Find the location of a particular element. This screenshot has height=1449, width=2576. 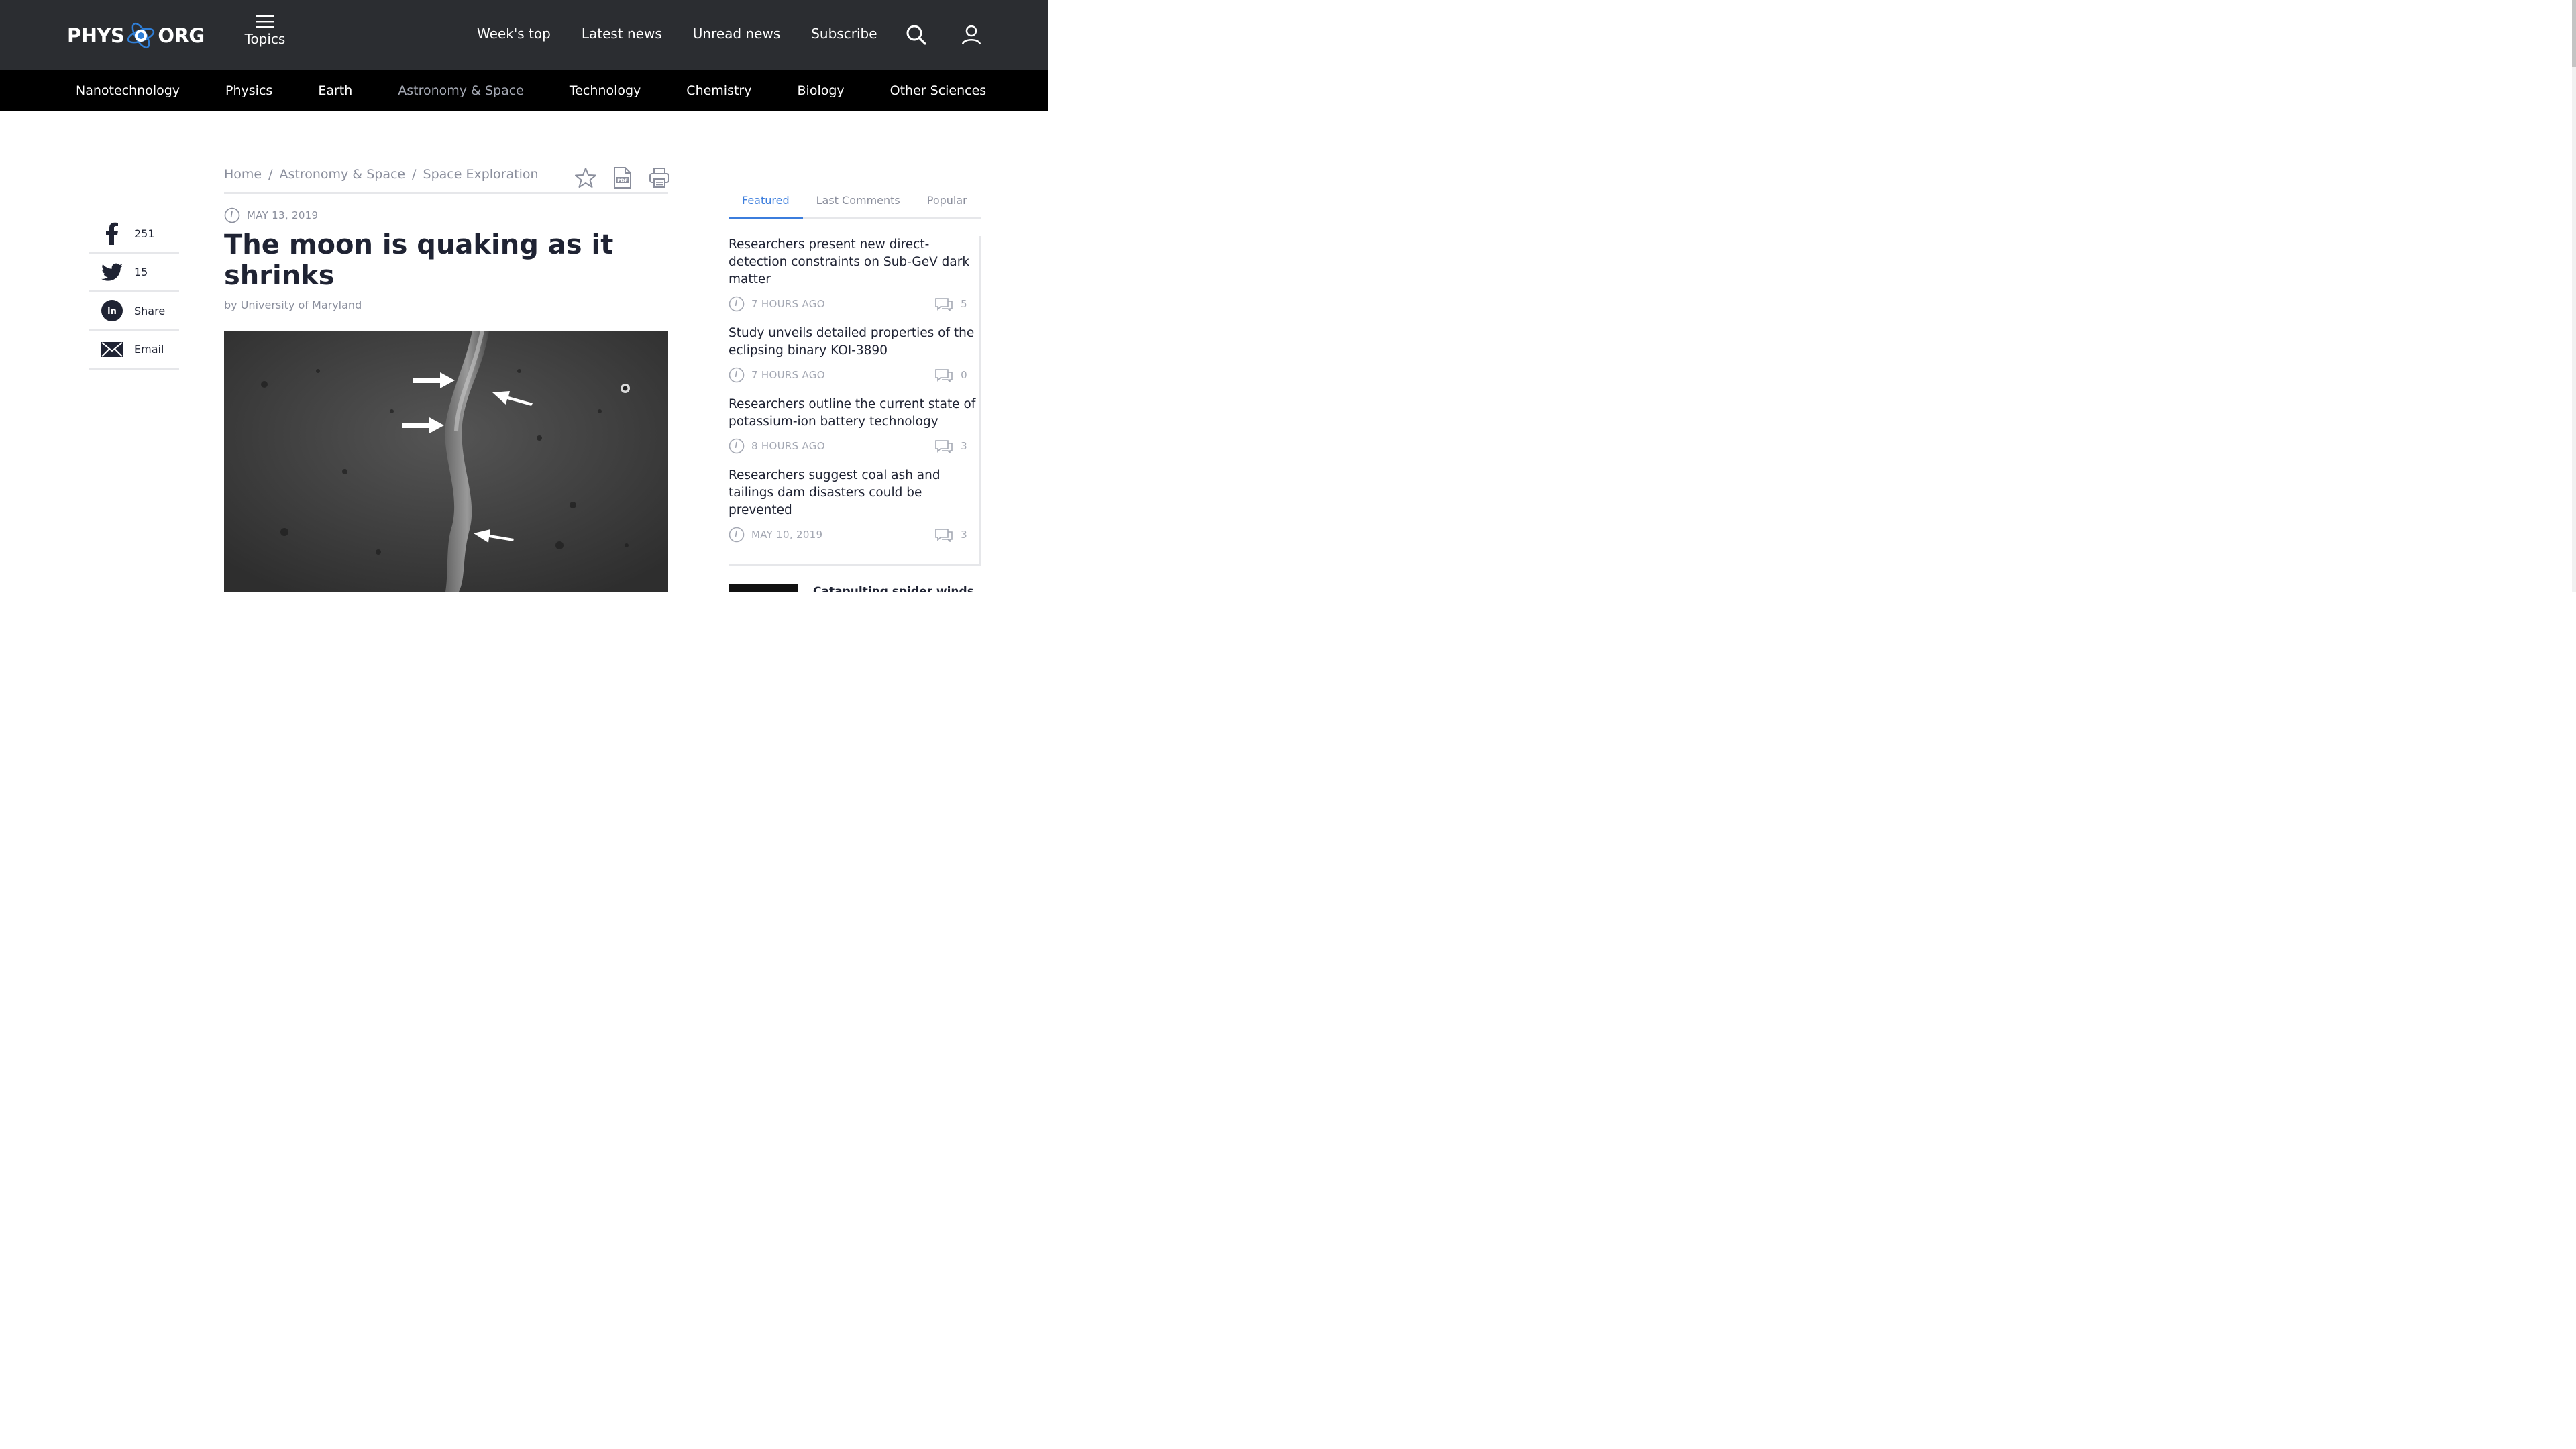

category-physics: Physics is located at coordinates (248, 90).